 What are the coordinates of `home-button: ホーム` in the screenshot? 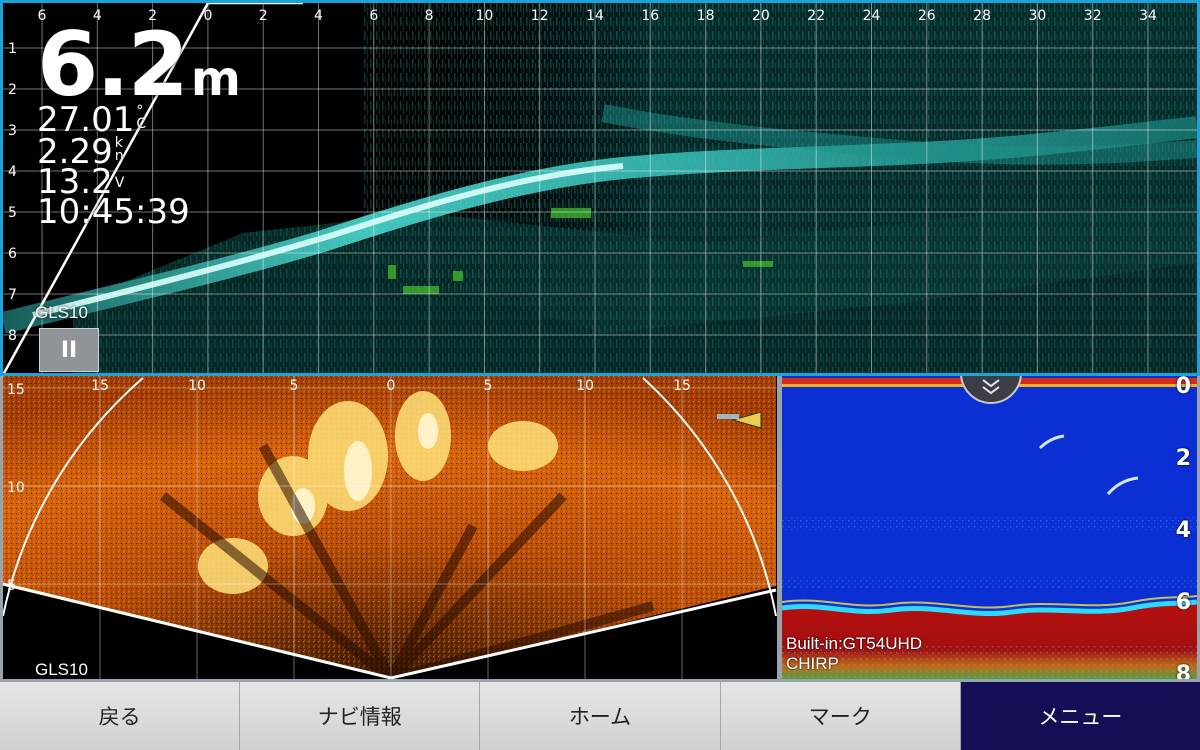 It's located at (600, 716).